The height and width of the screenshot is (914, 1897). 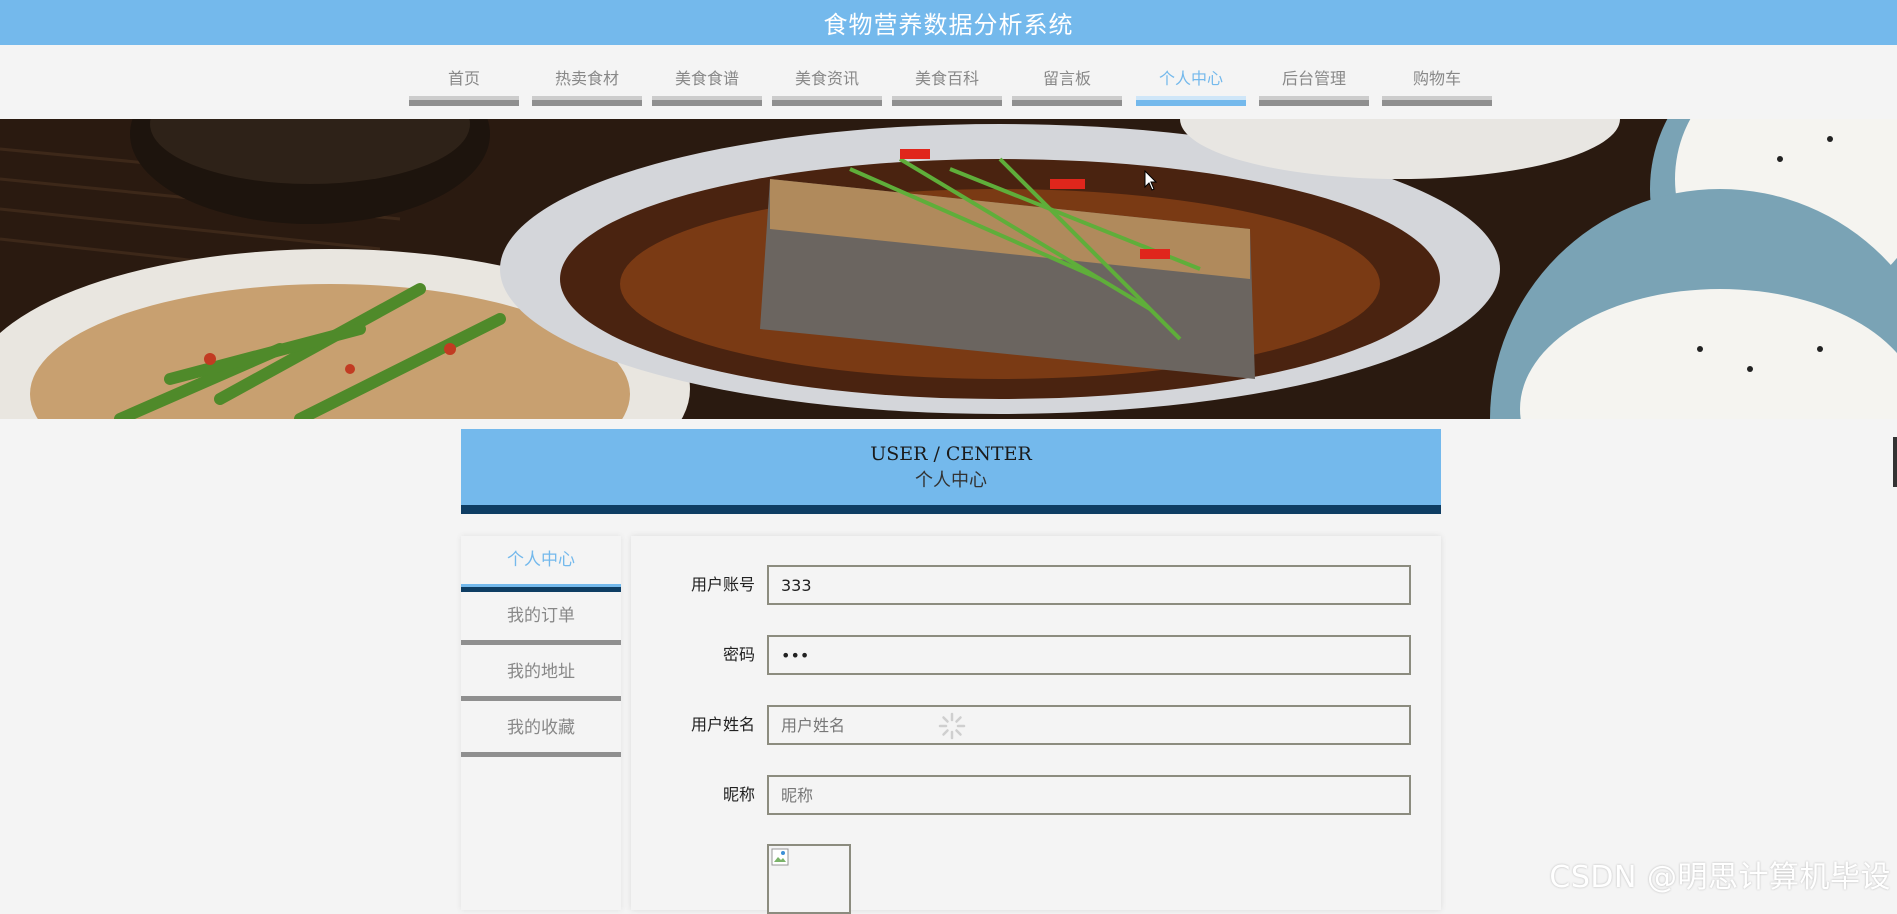 What do you see at coordinates (738, 654) in the screenshot?
I see `password-label: 密码` at bounding box center [738, 654].